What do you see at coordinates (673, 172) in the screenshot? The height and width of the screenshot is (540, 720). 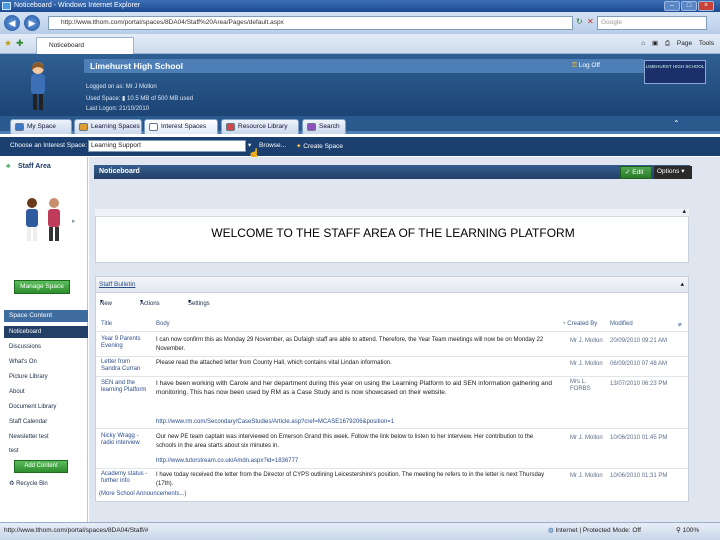 I see `options-button: Options ▾` at bounding box center [673, 172].